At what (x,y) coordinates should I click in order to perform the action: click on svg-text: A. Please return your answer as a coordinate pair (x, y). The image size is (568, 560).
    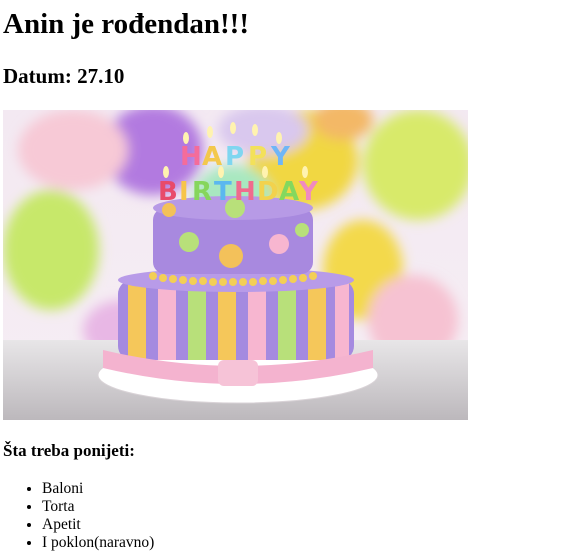
    Looking at the image, I should click on (289, 192).